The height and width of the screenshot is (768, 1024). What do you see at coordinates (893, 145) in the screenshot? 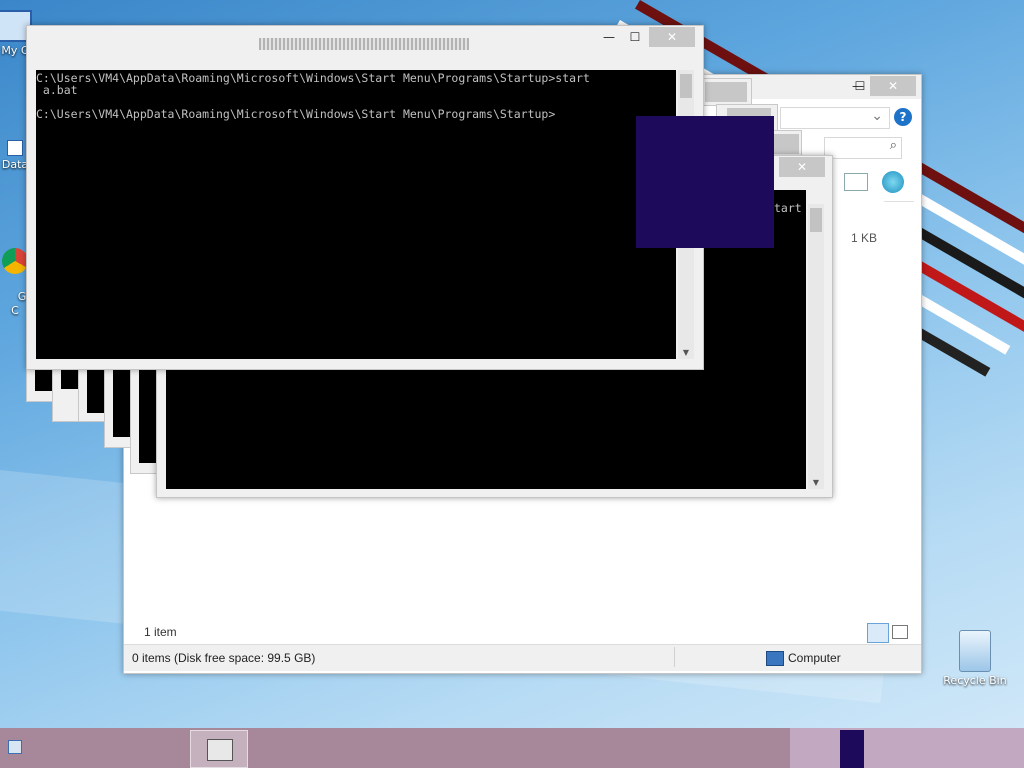
I see `search-icon: ⌕` at bounding box center [893, 145].